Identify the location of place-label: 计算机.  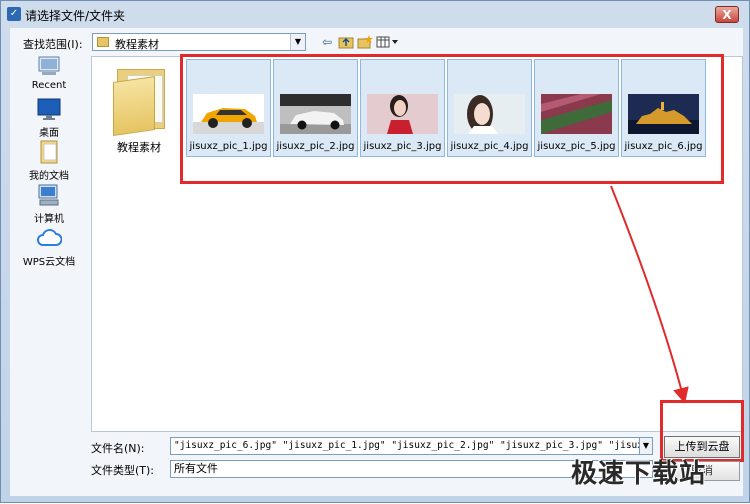
(49, 219).